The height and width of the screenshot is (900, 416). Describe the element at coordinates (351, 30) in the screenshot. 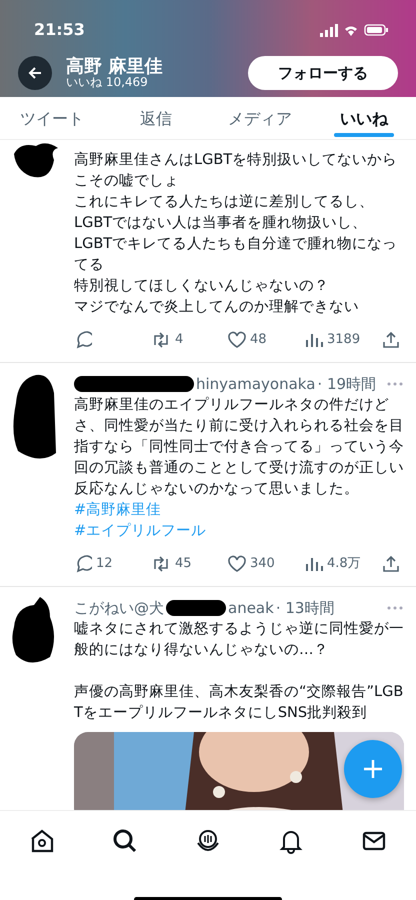

I see `wifi-icon` at that location.